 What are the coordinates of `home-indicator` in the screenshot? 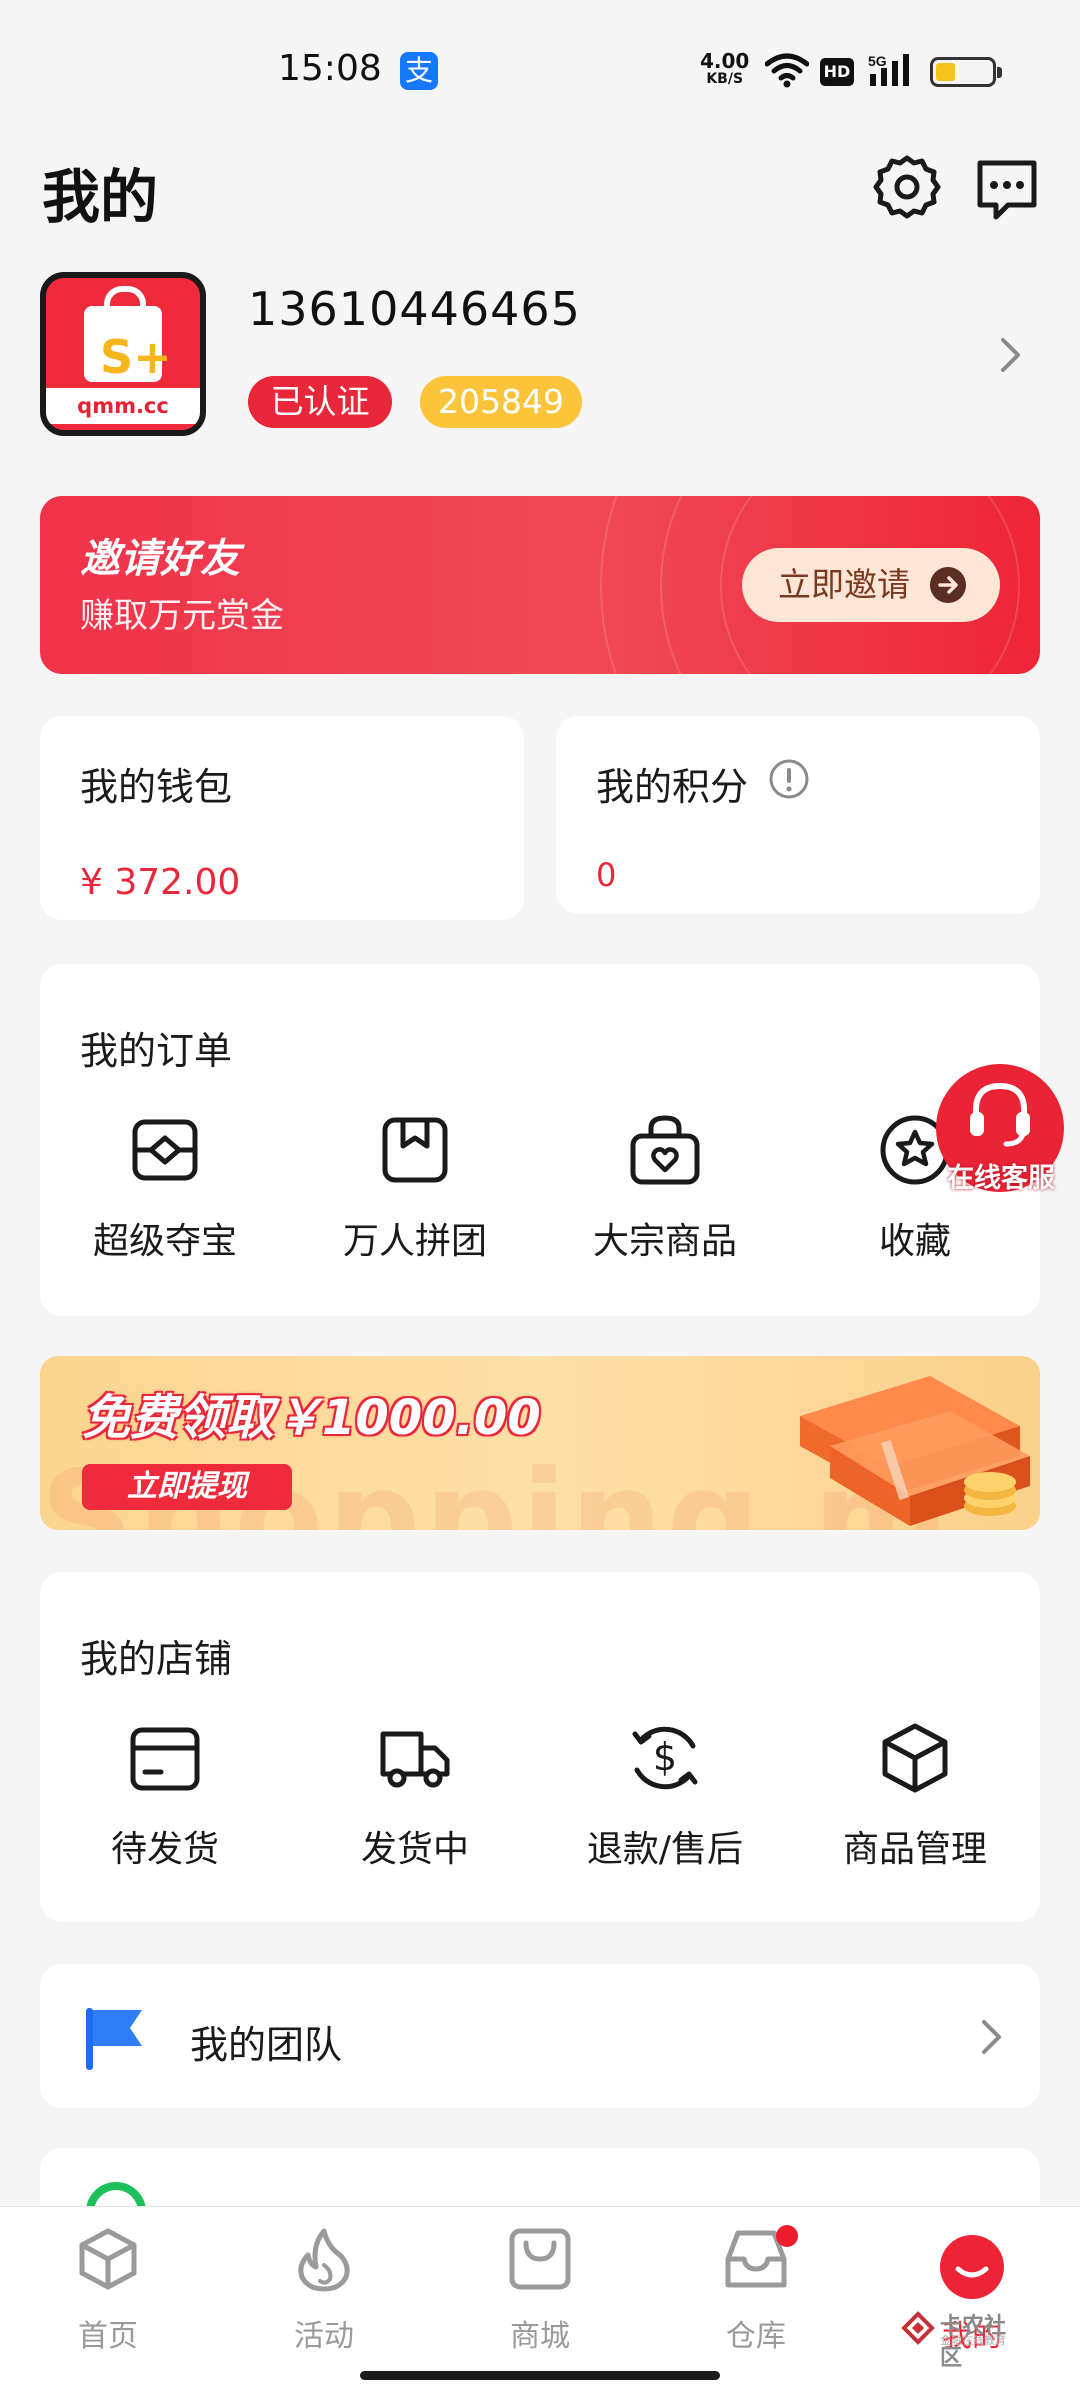 It's located at (540, 2375).